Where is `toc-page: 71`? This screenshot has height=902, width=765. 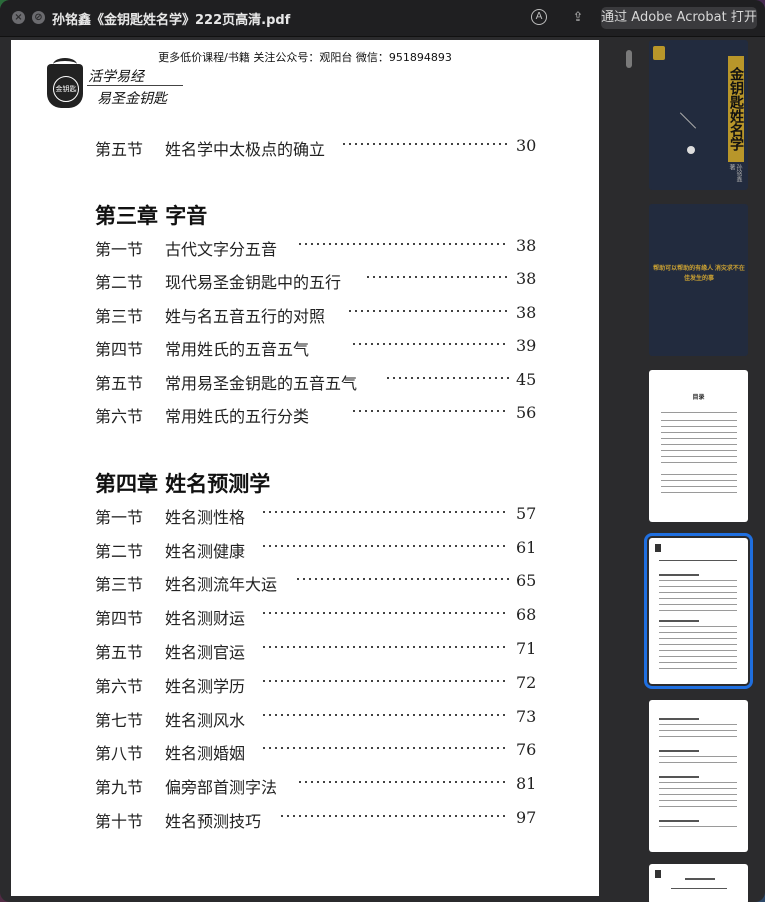 toc-page: 71 is located at coordinates (526, 648).